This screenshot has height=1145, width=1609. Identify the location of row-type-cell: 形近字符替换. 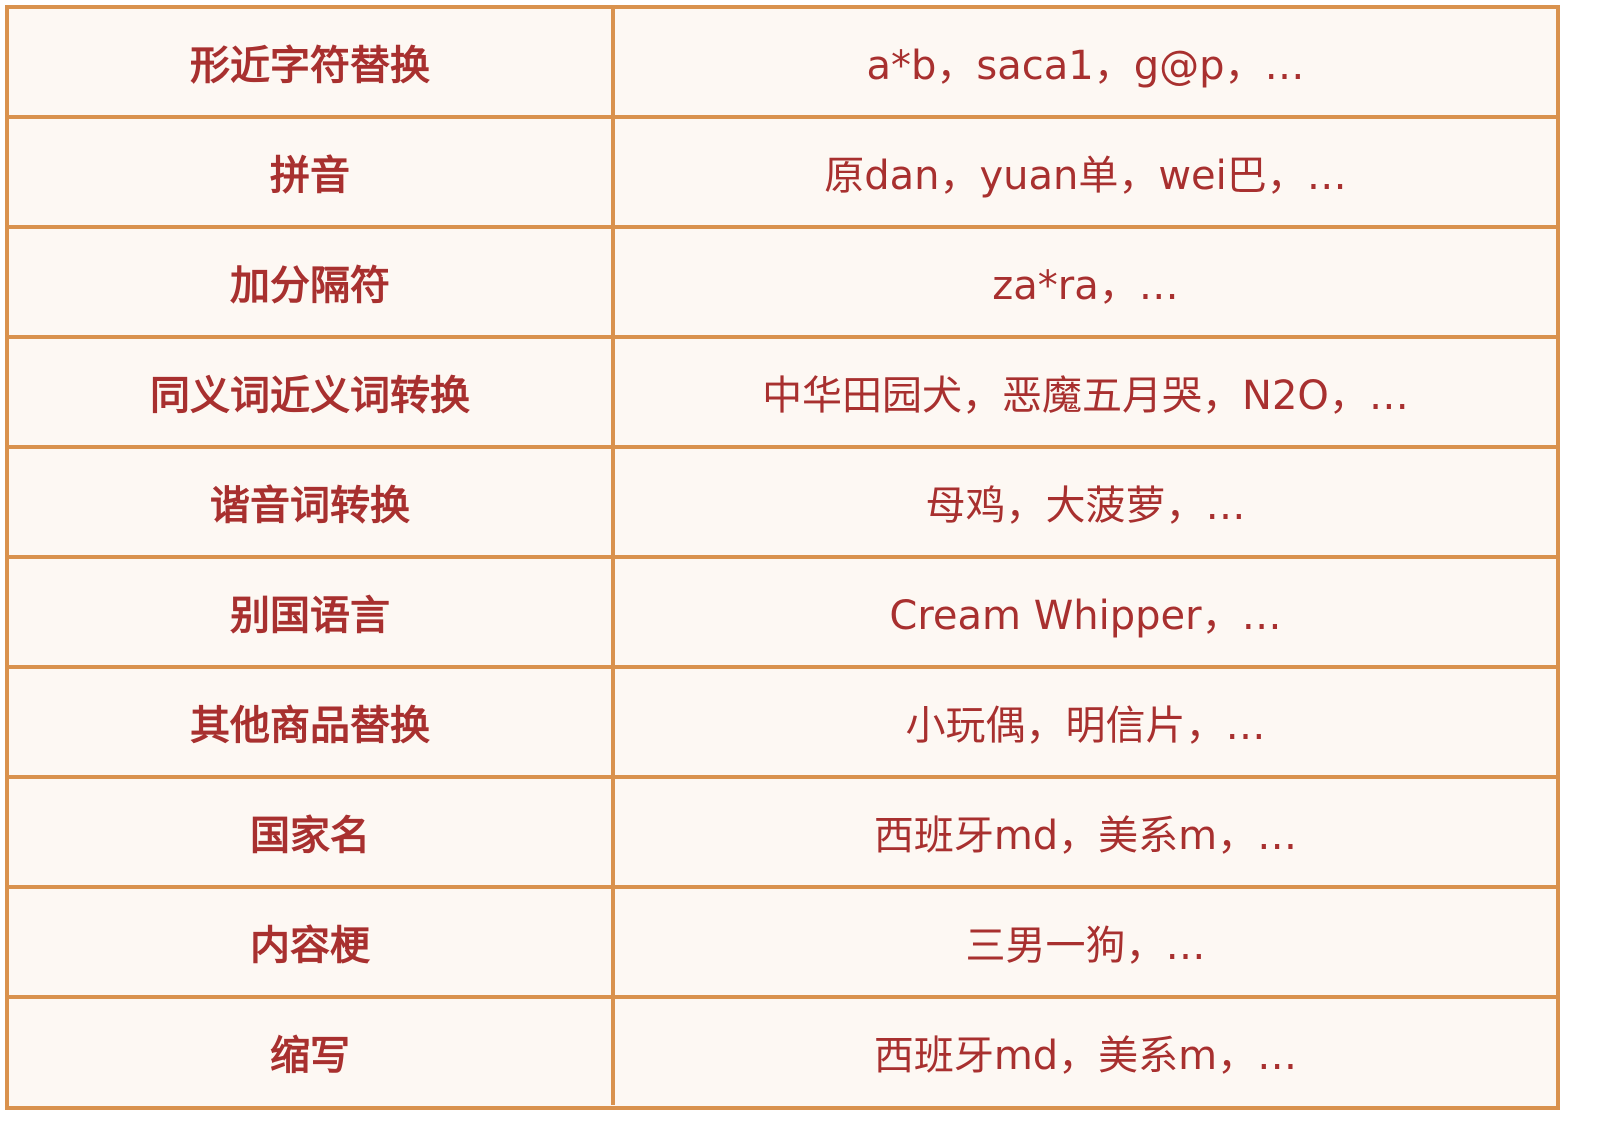
(312, 62).